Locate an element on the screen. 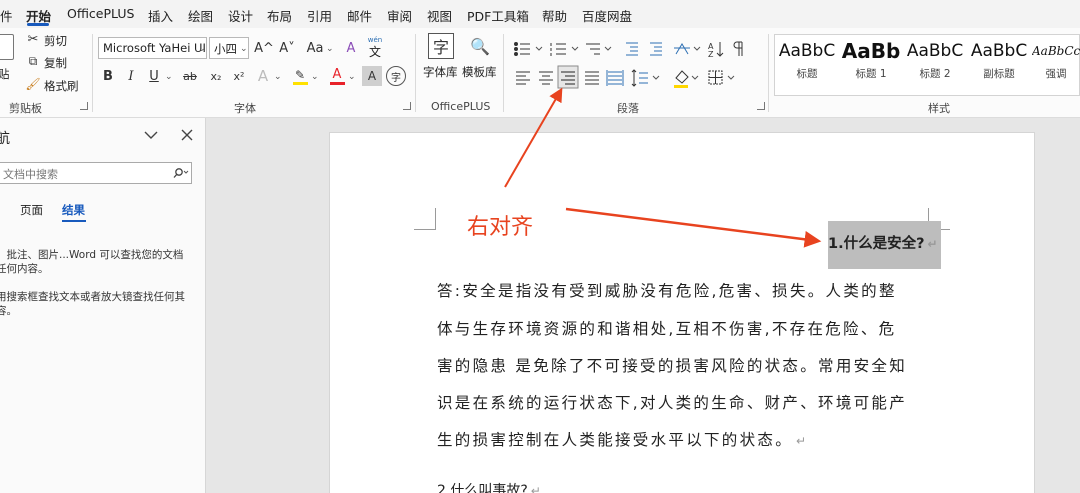 The width and height of the screenshot is (1080, 493). text-effects-chevron-icon: ⌄ is located at coordinates (278, 77).